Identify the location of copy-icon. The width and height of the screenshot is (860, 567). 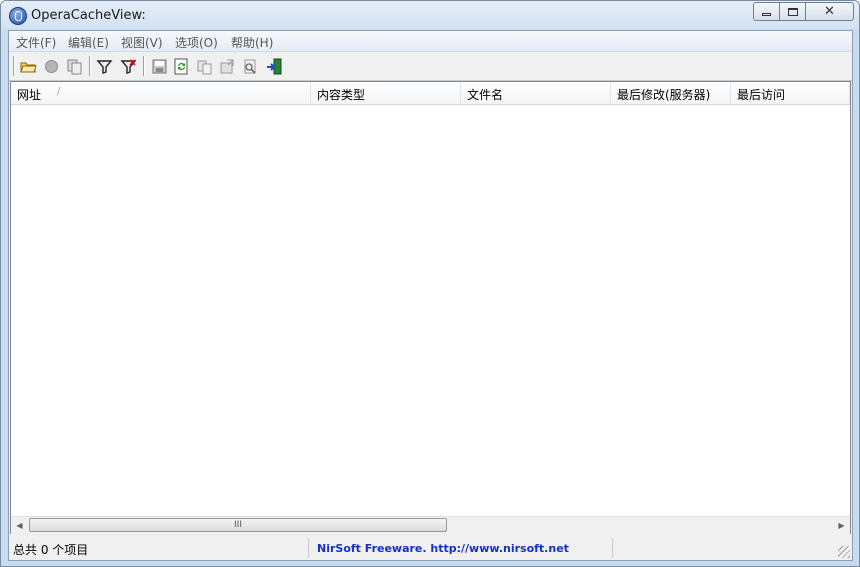
(204, 67).